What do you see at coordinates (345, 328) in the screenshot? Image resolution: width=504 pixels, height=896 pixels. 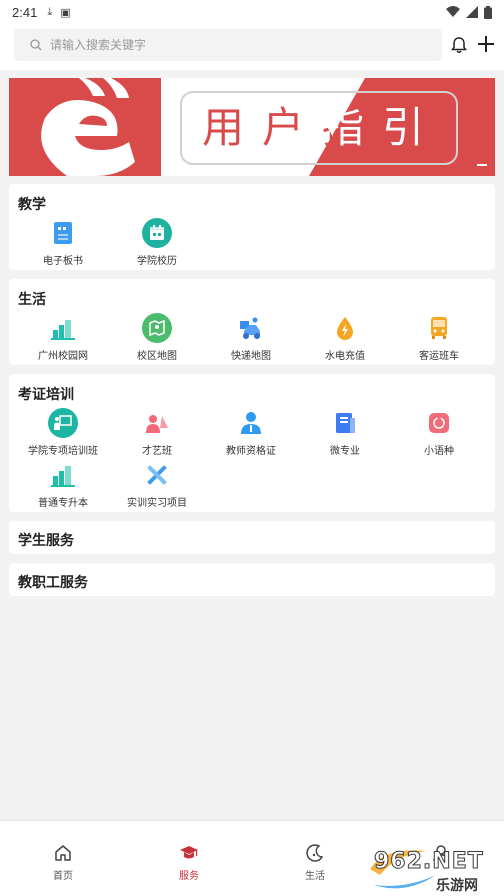 I see `water-drop-icon` at bounding box center [345, 328].